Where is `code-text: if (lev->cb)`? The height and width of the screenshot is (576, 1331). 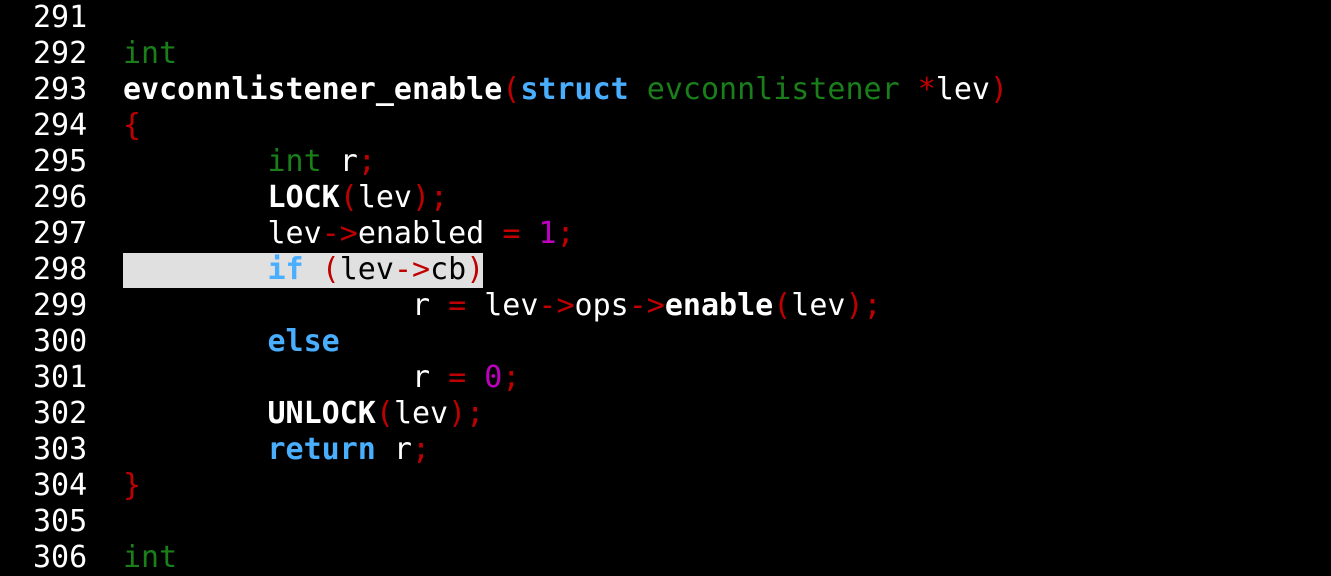 code-text: if (lev->cb) is located at coordinates (304, 270).